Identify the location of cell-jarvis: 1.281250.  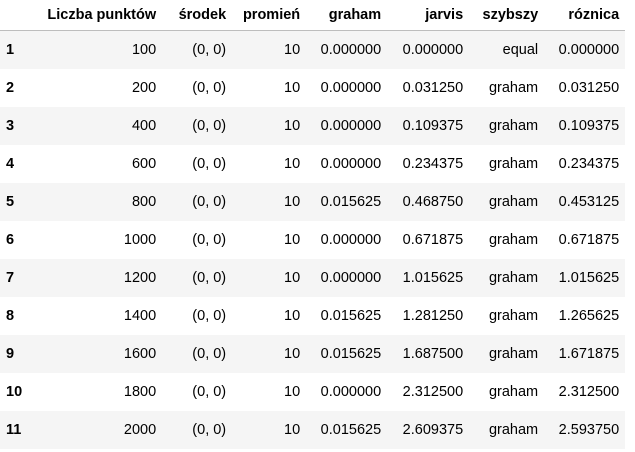
(433, 316).